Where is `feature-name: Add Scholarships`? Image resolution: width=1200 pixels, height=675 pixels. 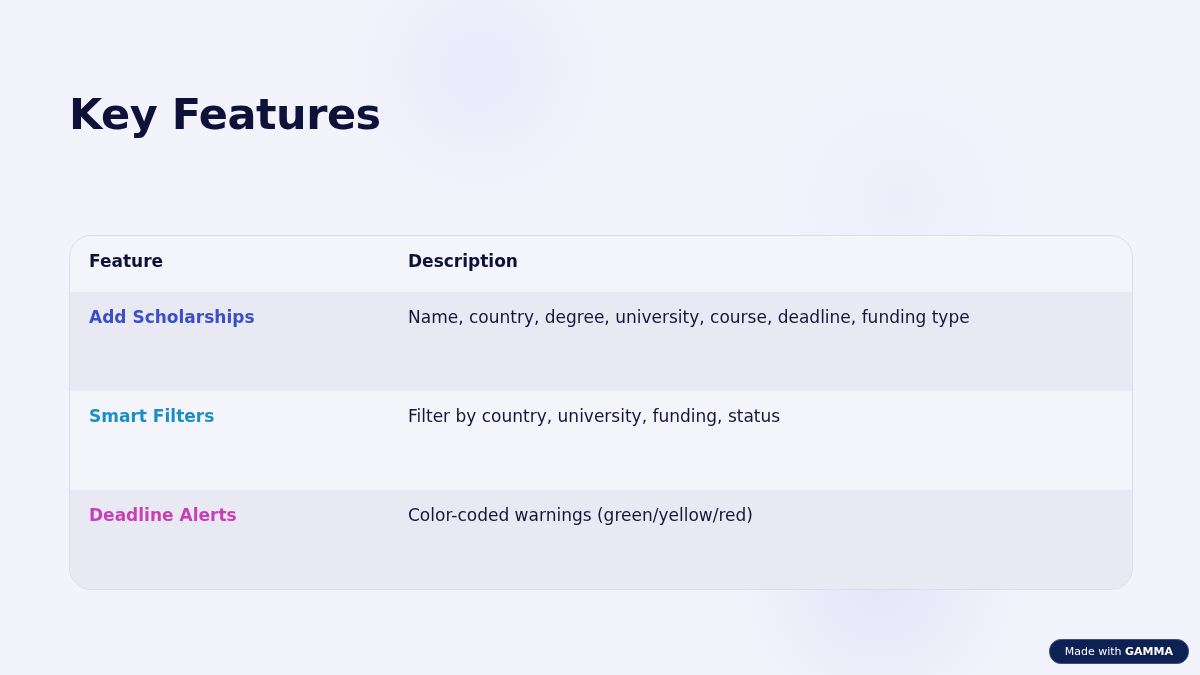
feature-name: Add Scholarships is located at coordinates (172, 317).